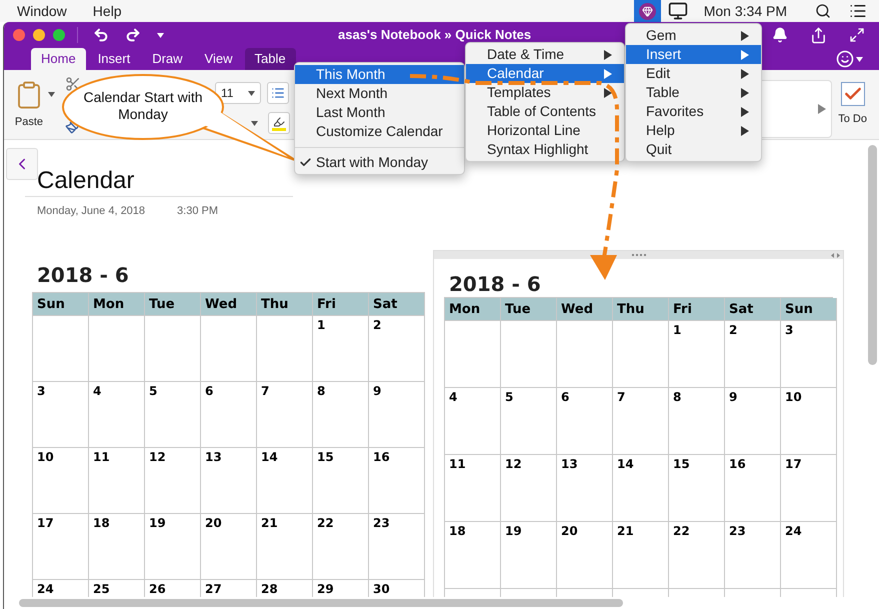  What do you see at coordinates (872, 255) in the screenshot?
I see `vertical-scrollbar` at bounding box center [872, 255].